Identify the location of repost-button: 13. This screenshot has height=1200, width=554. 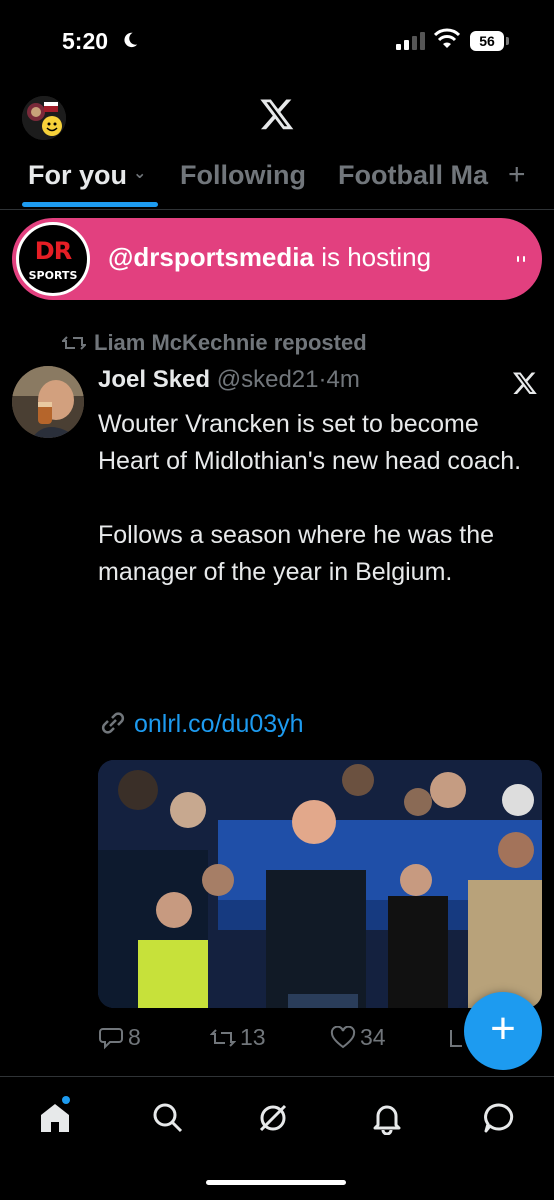
(237, 1037).